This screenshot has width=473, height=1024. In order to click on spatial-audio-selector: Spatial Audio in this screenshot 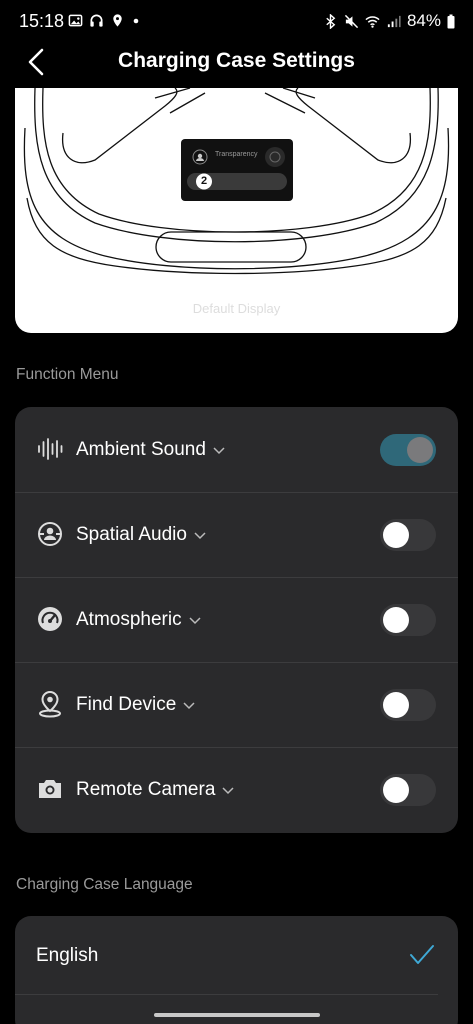, I will do `click(141, 535)`.